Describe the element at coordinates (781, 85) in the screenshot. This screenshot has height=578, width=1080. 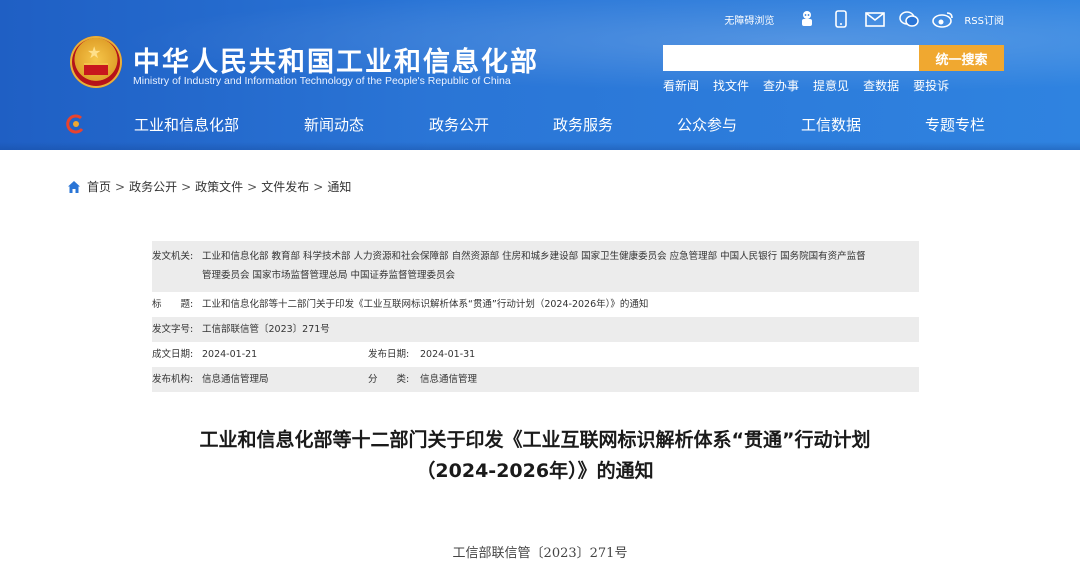
I see `quick-link-services: 查办事` at that location.